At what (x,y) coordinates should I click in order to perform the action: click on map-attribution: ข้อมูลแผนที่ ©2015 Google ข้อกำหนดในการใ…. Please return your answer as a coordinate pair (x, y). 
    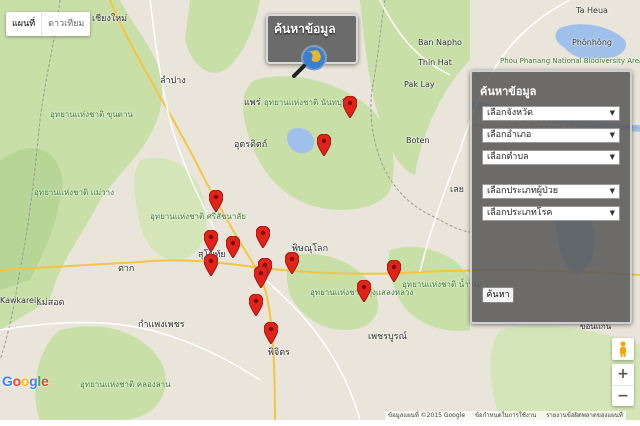
    Looking at the image, I should click on (505, 415).